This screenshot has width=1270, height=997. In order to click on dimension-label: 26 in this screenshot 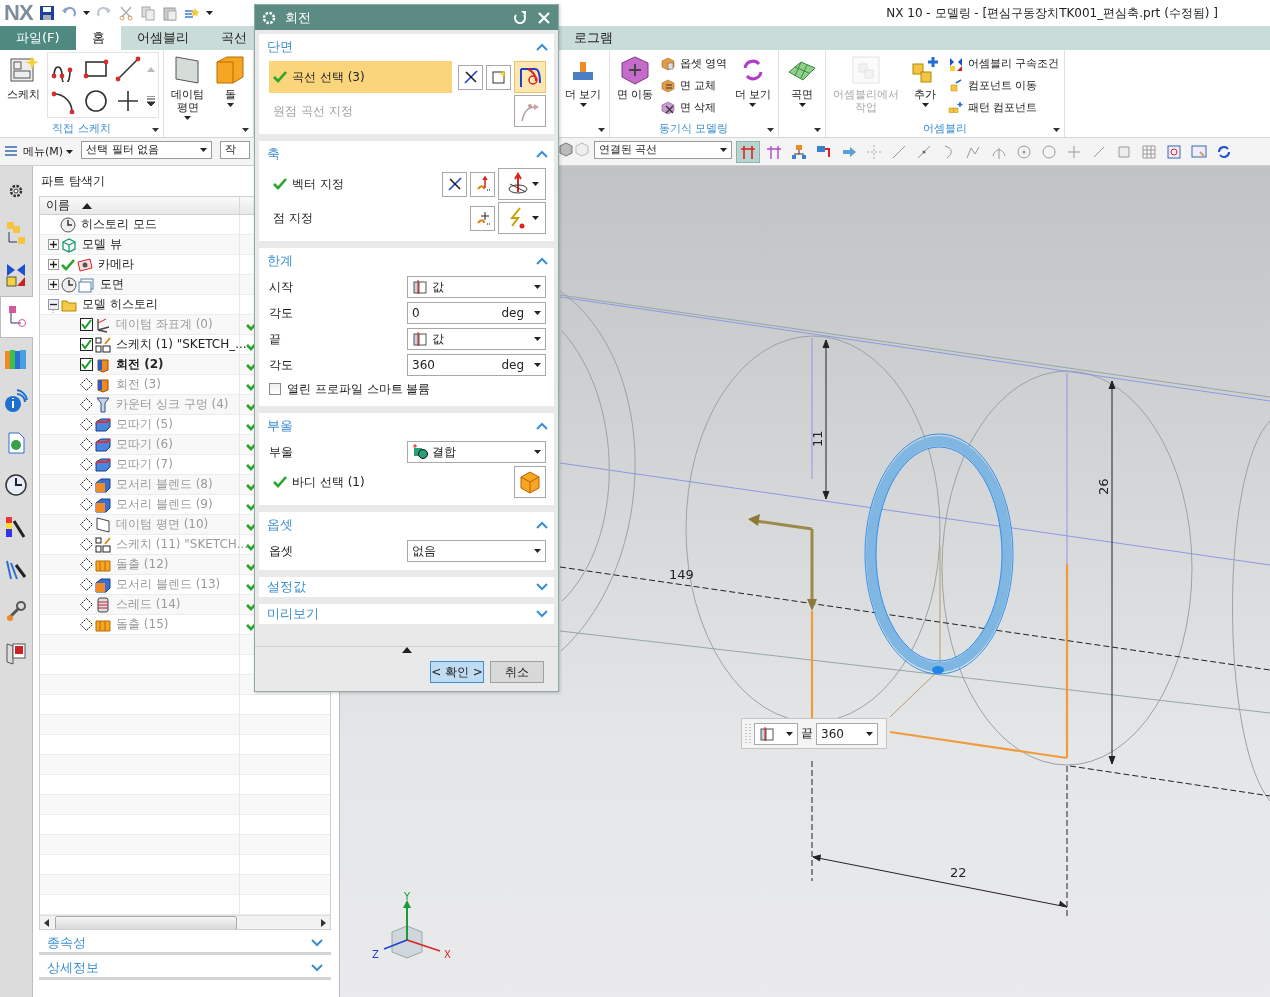, I will do `click(1103, 486)`.